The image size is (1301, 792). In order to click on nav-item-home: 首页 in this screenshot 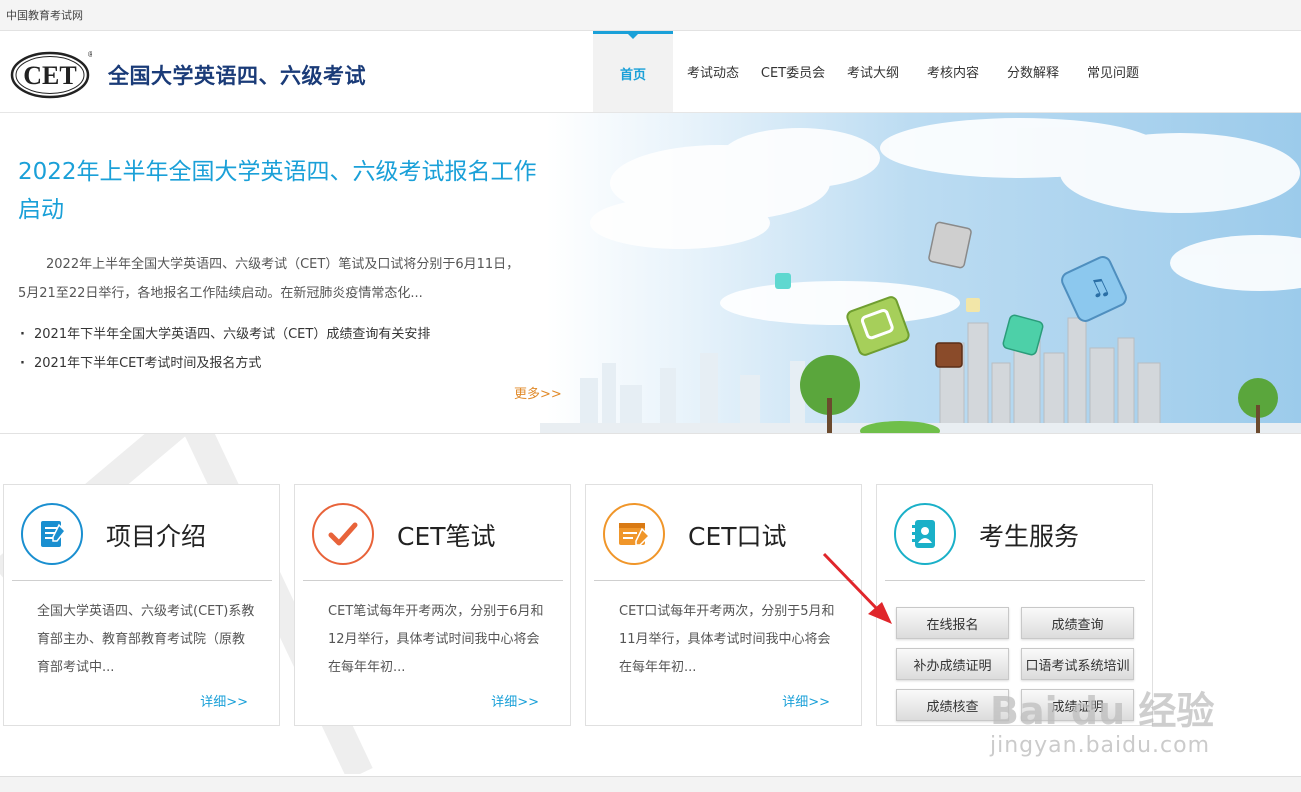, I will do `click(633, 71)`.